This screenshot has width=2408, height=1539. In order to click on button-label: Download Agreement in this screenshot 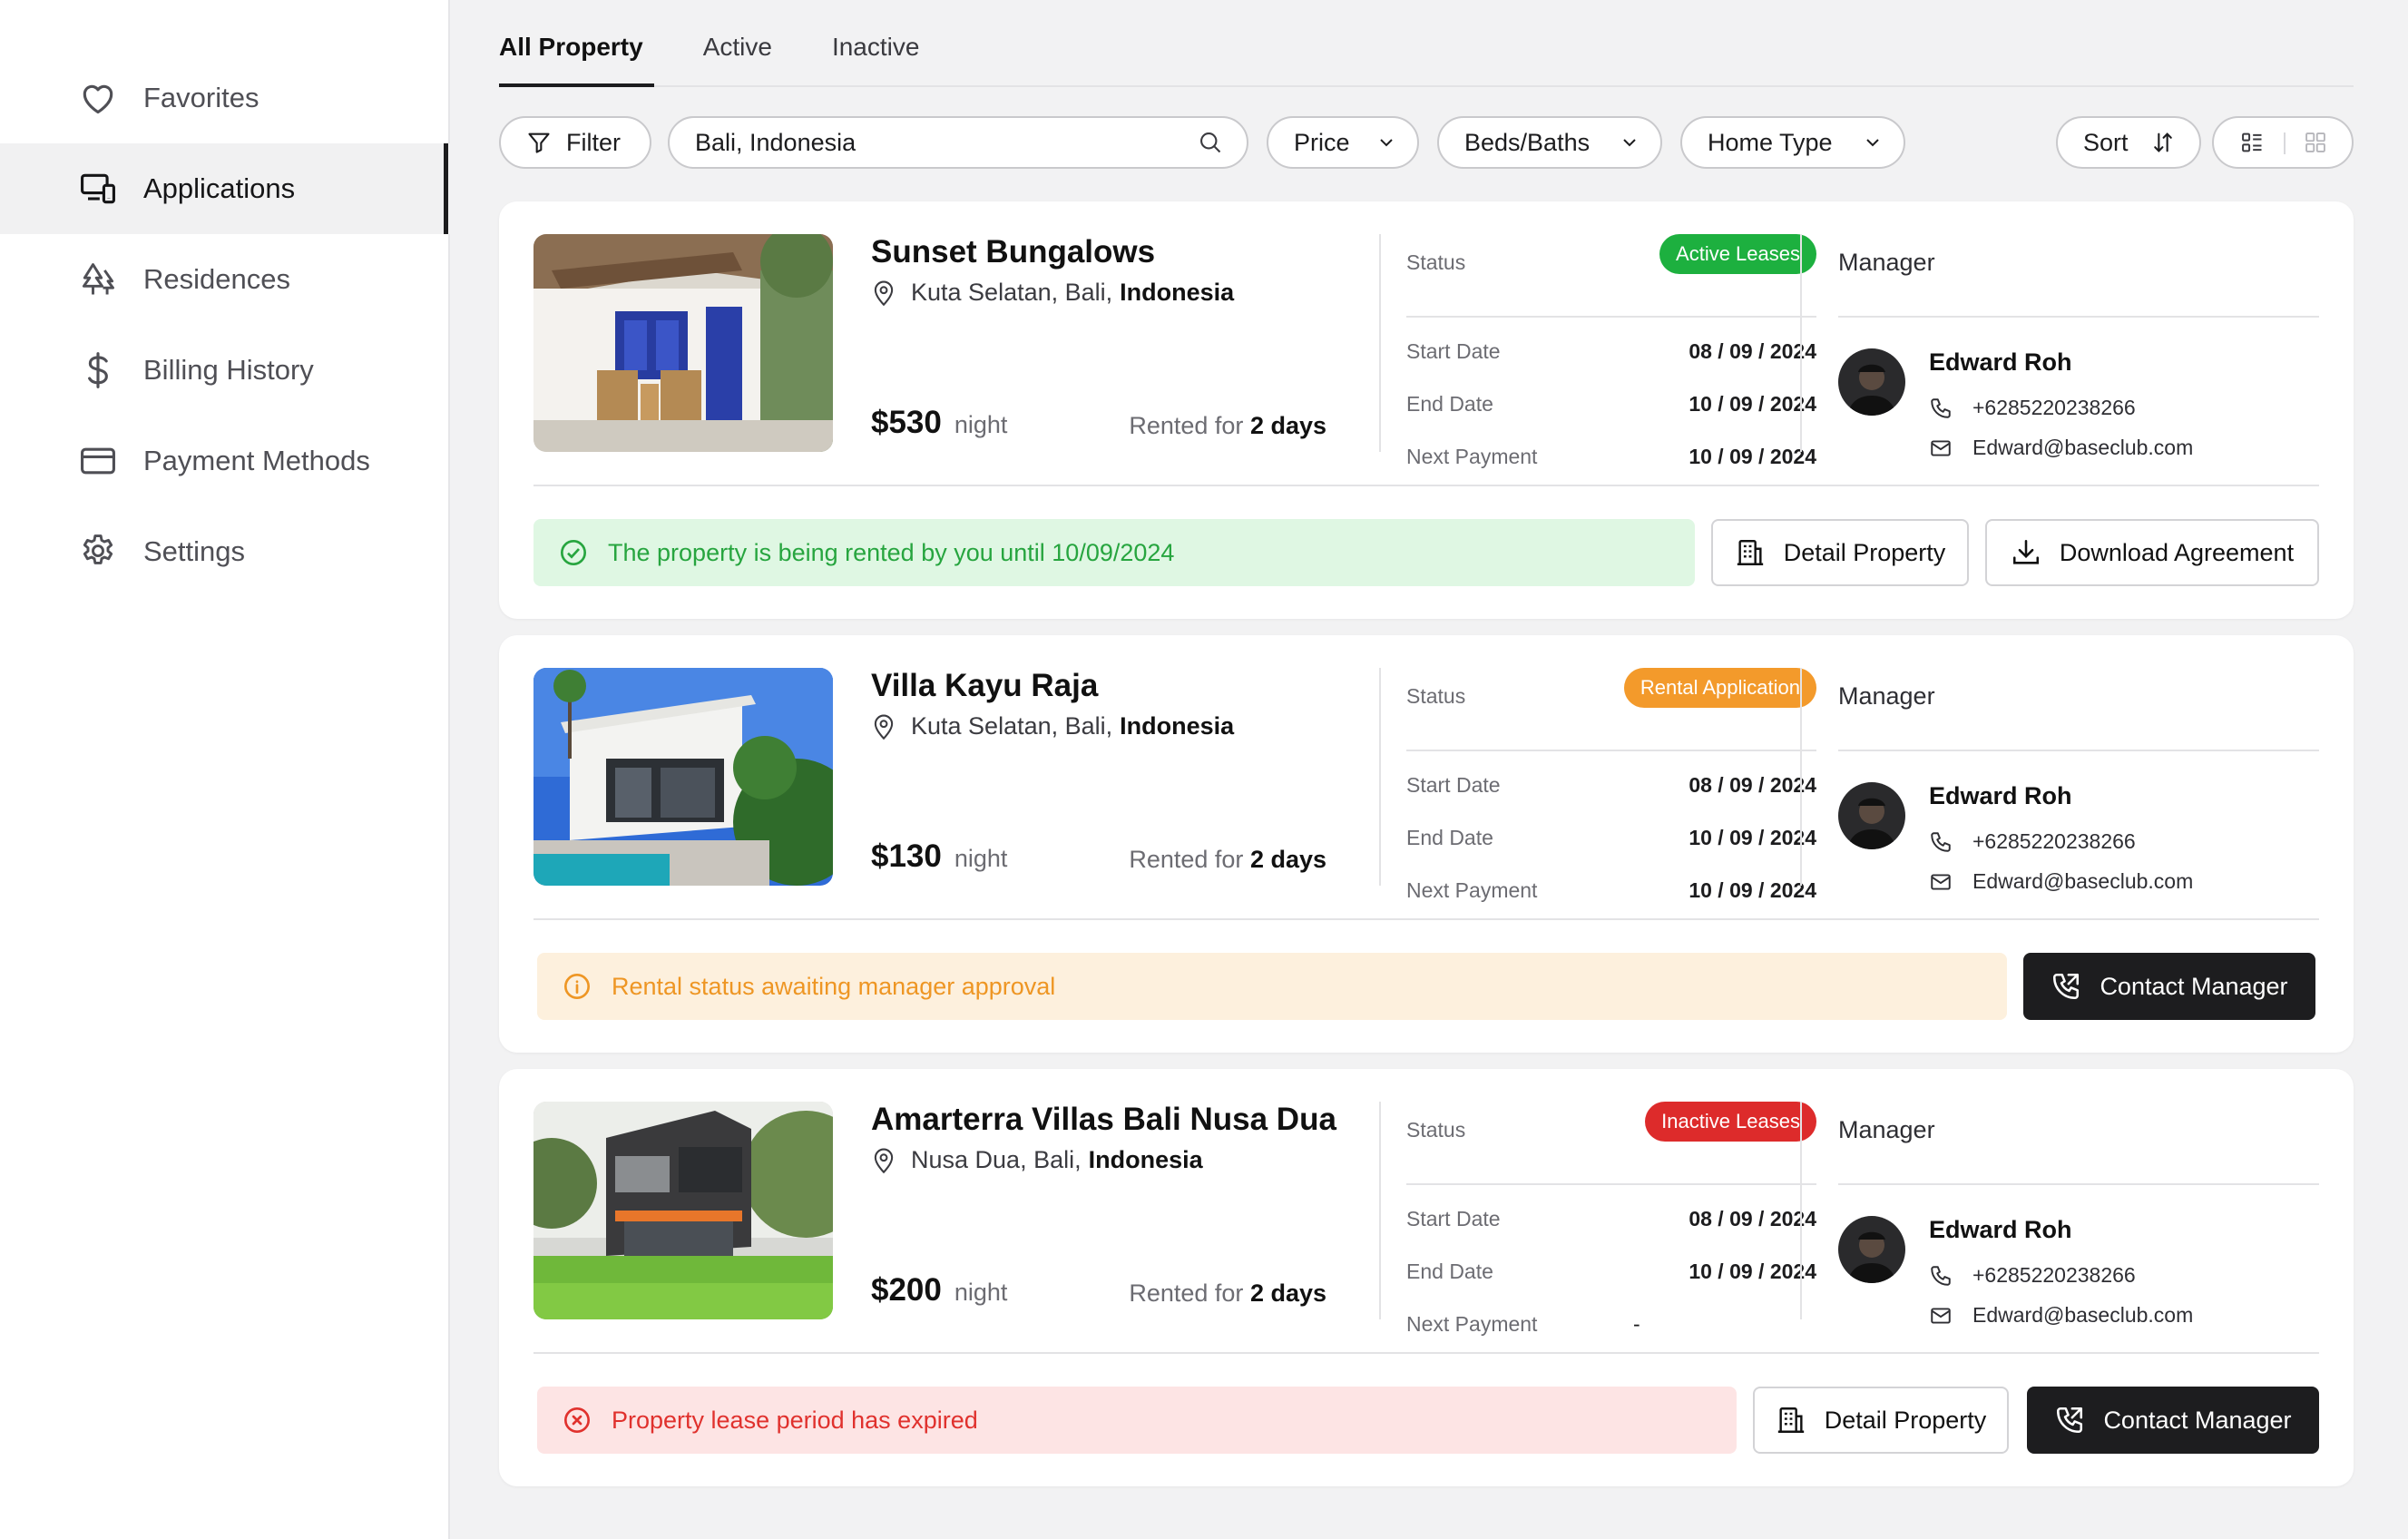, I will do `click(2177, 552)`.